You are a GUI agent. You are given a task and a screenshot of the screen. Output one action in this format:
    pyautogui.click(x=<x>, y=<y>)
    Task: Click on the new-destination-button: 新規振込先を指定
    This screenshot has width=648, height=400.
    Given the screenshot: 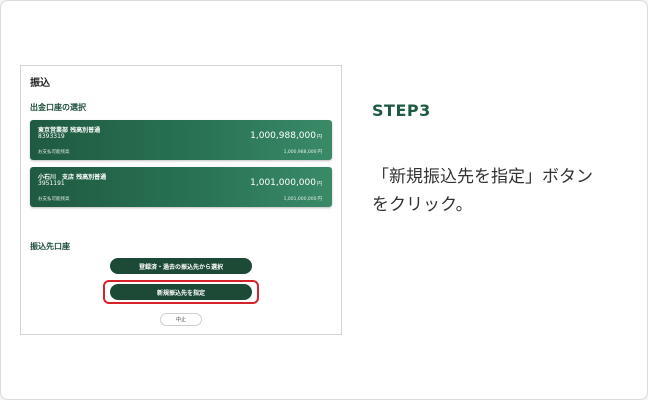 What is the action you would take?
    pyautogui.click(x=181, y=292)
    